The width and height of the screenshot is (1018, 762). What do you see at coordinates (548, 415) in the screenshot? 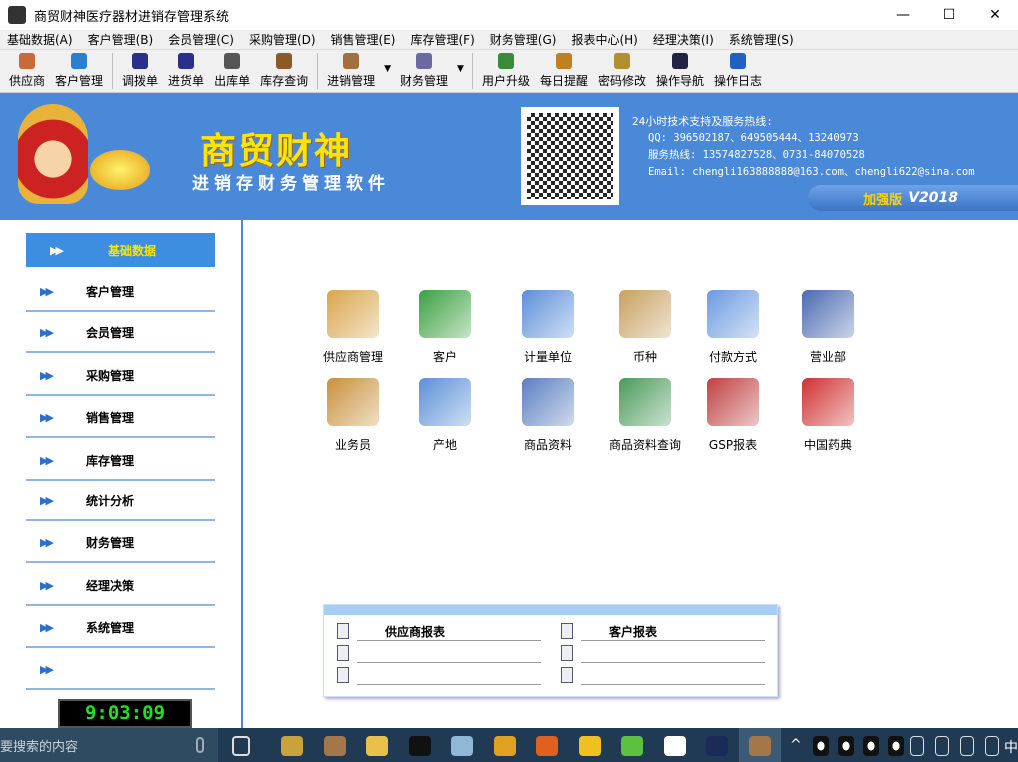
I see `module-goods-folder: 商品资料` at bounding box center [548, 415].